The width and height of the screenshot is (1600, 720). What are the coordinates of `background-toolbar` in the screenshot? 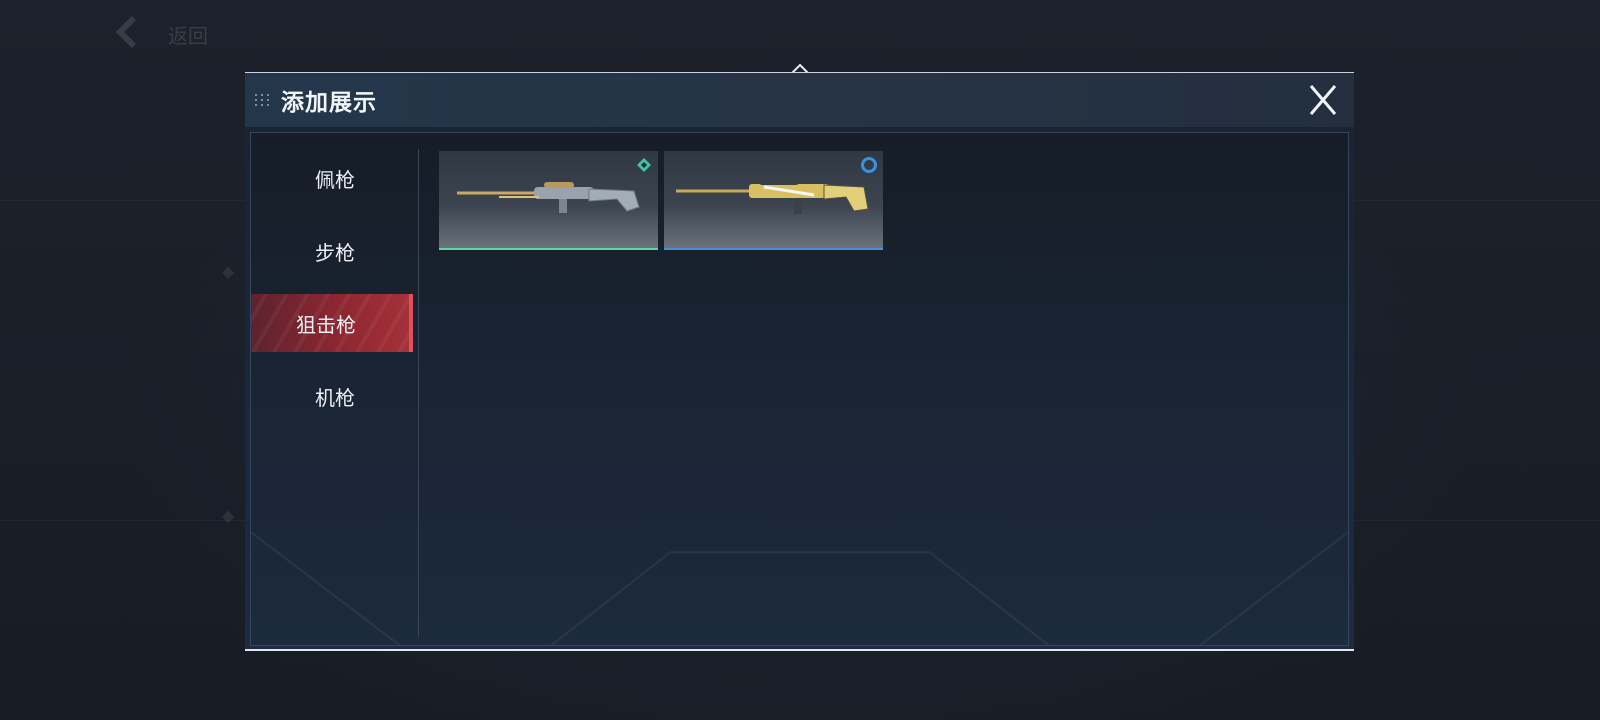 It's located at (790, 665).